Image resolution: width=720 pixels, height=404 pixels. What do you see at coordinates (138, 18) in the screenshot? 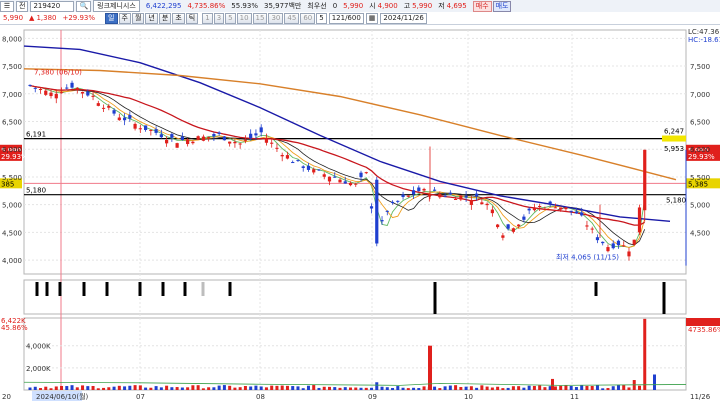
I see `pbtns-item: 월` at bounding box center [138, 18].